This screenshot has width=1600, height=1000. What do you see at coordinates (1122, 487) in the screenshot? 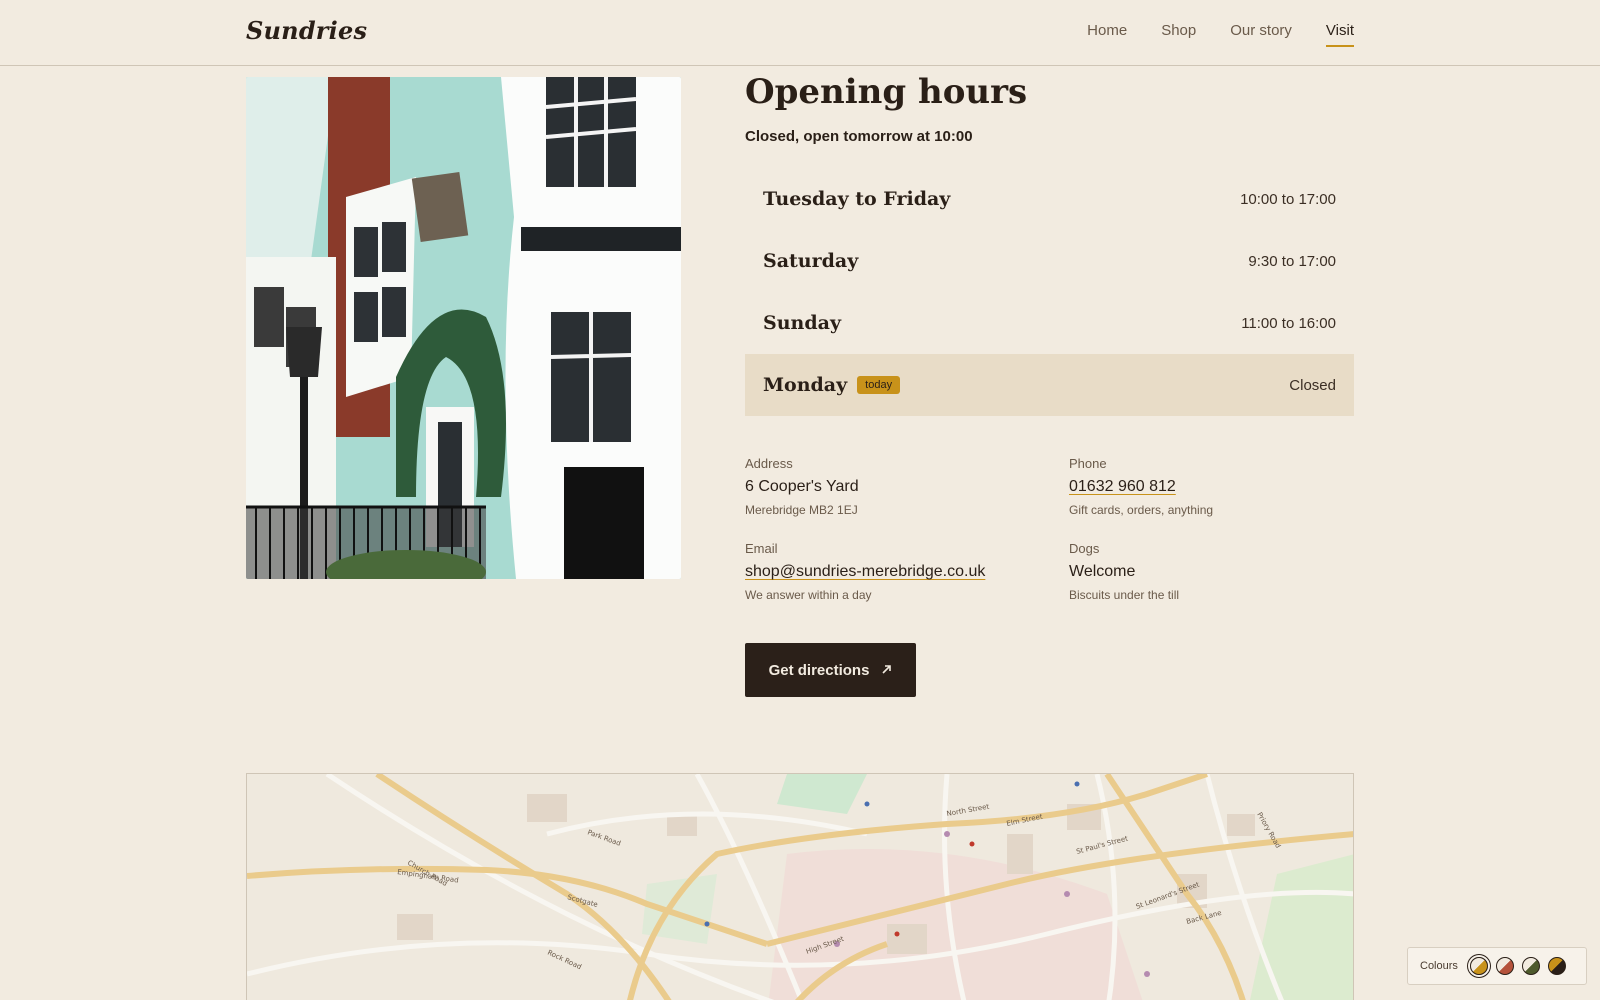
I see `phone-link: 01632 960 812` at bounding box center [1122, 487].